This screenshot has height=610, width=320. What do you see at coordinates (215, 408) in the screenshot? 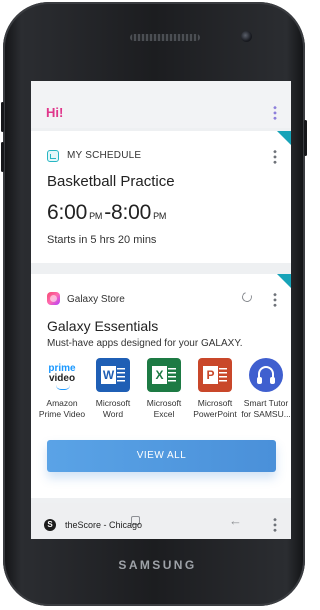
I see `app-label: Microsoft PowerPoint` at bounding box center [215, 408].